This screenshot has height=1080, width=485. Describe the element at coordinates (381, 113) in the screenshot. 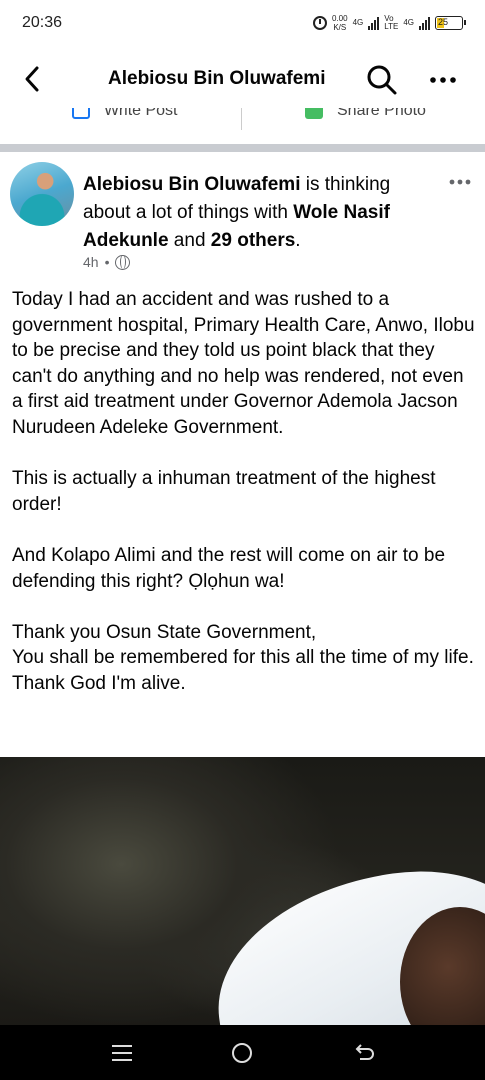

I see `share-photo-label: Share Photo` at that location.